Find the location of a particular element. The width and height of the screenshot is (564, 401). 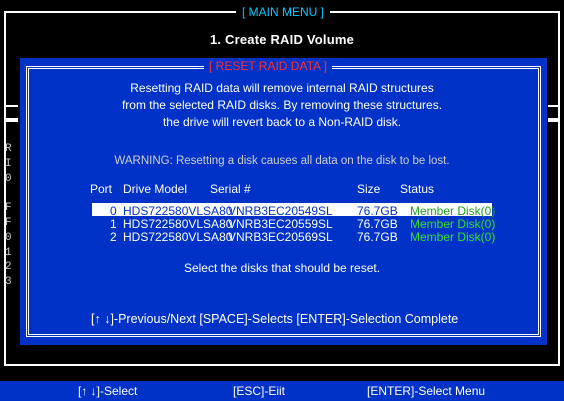

select-note: Select the disks that should be reset. is located at coordinates (282, 268).